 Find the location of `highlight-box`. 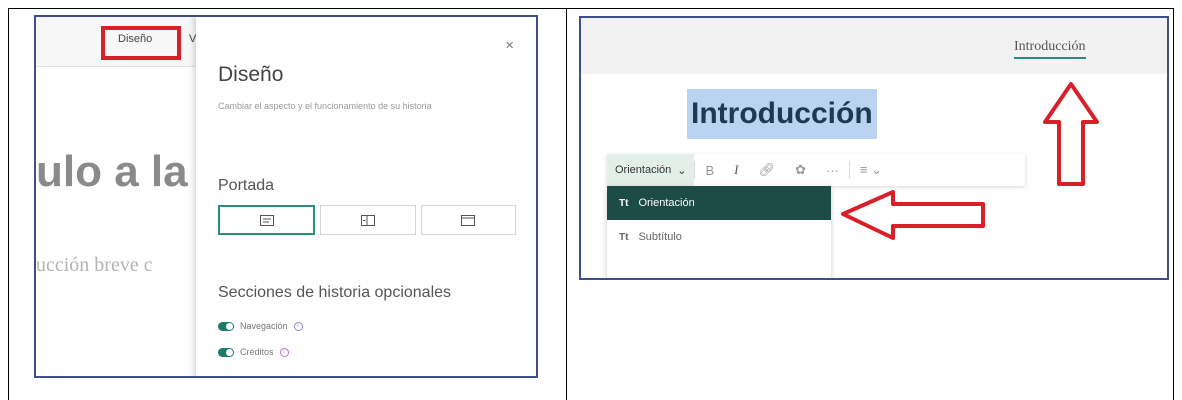

highlight-box is located at coordinates (141, 43).